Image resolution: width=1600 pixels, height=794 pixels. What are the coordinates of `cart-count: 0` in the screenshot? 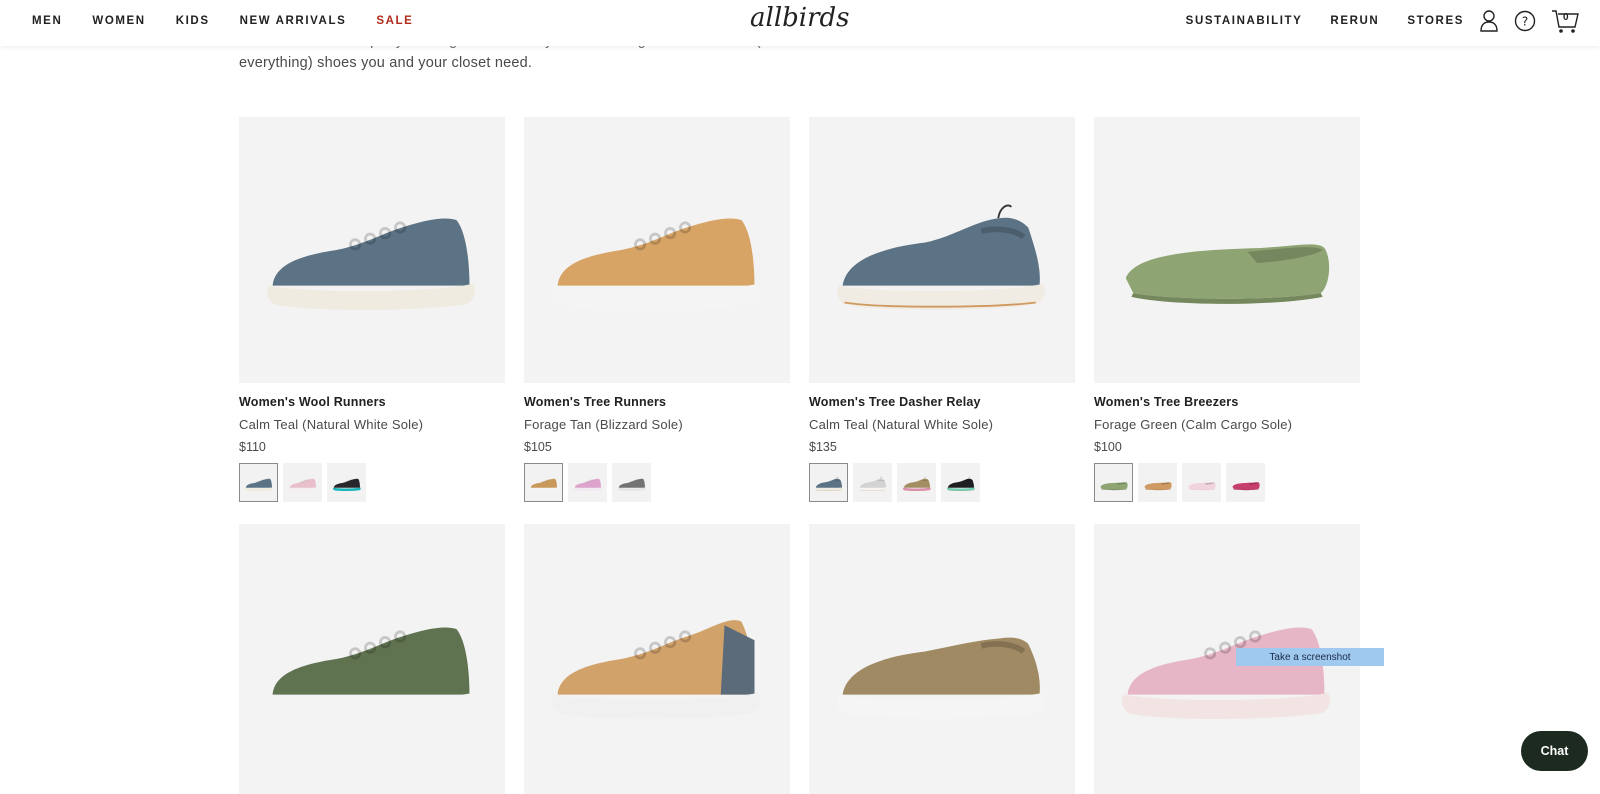 It's located at (1566, 17).